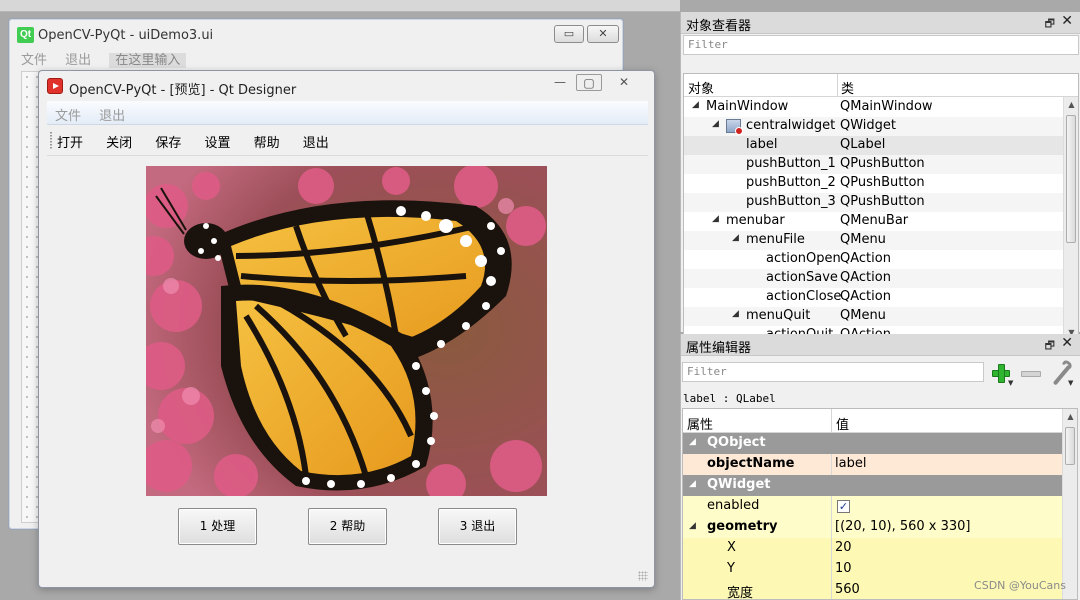  Describe the element at coordinates (316, 33) in the screenshot. I see `designer-form-titlebar: Qt OpenCV-PyQt - uiDemo3.ui ▭ ✕` at that location.